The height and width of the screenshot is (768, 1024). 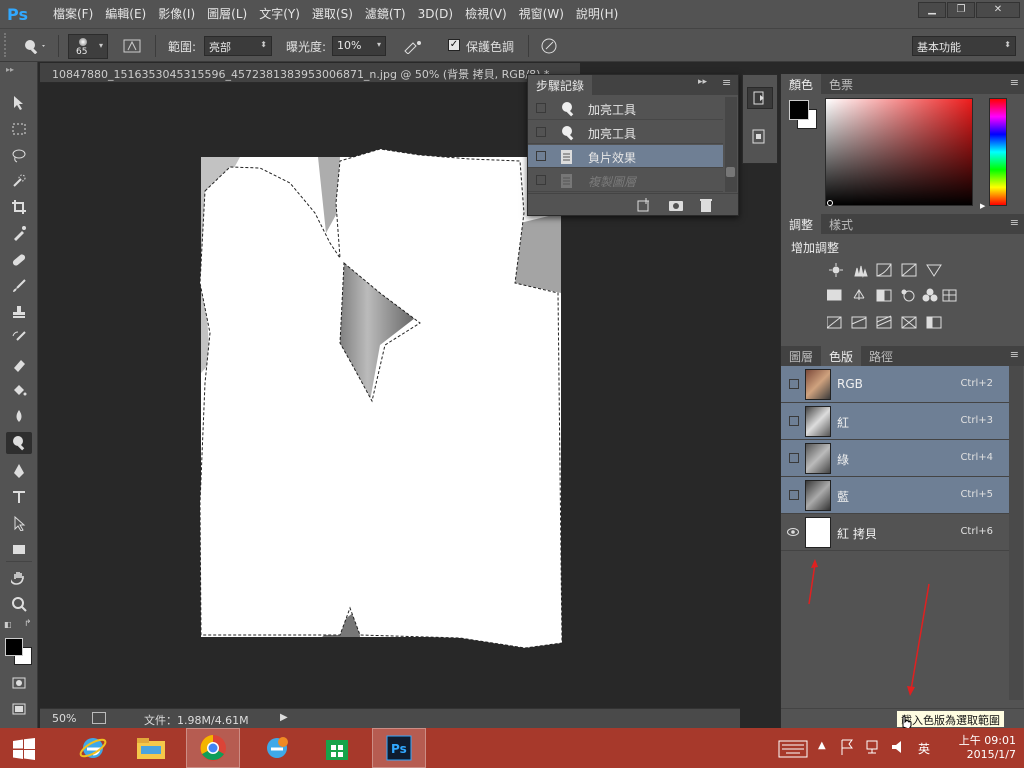 What do you see at coordinates (19, 471) in the screenshot?
I see `pen-tool` at bounding box center [19, 471].